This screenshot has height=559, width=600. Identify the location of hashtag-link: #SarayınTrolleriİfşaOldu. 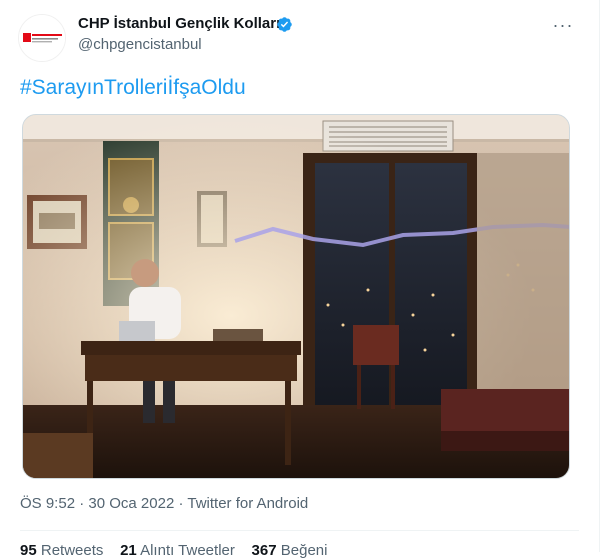
(133, 88).